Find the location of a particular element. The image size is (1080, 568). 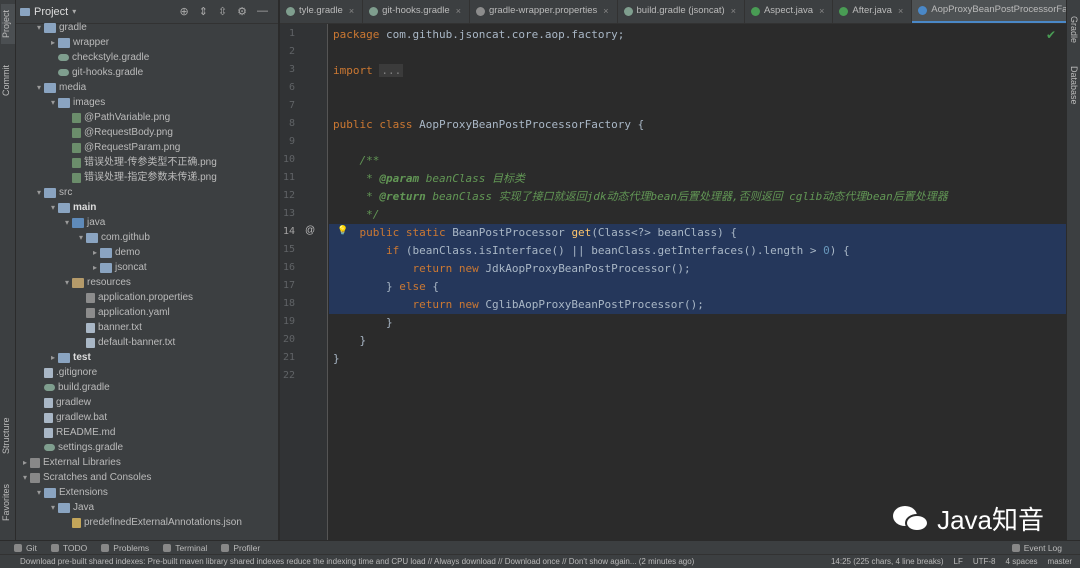

tree-item: 错误处理-指定参数未传递.png is located at coordinates (147, 177).